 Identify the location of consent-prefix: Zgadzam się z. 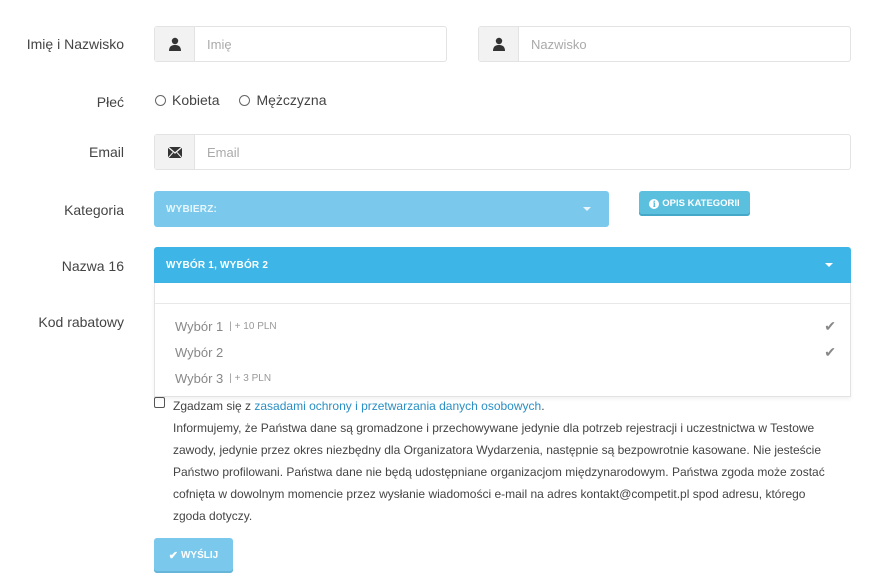
(214, 406).